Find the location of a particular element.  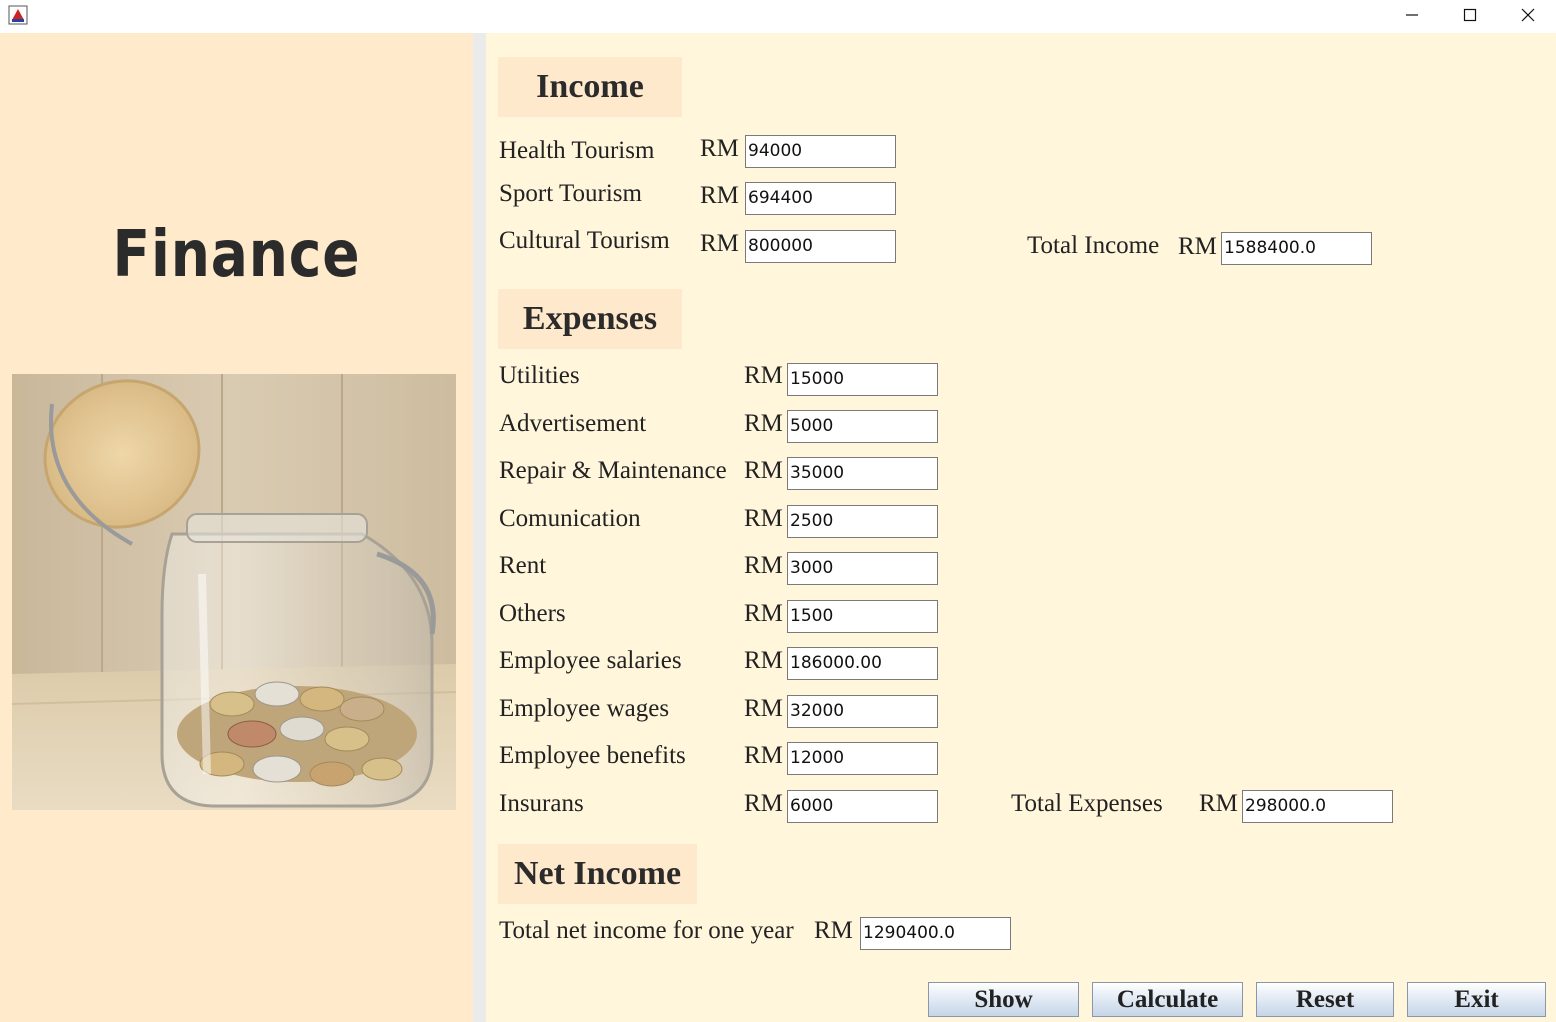

net-income-label: Total net income for one year is located at coordinates (646, 930).